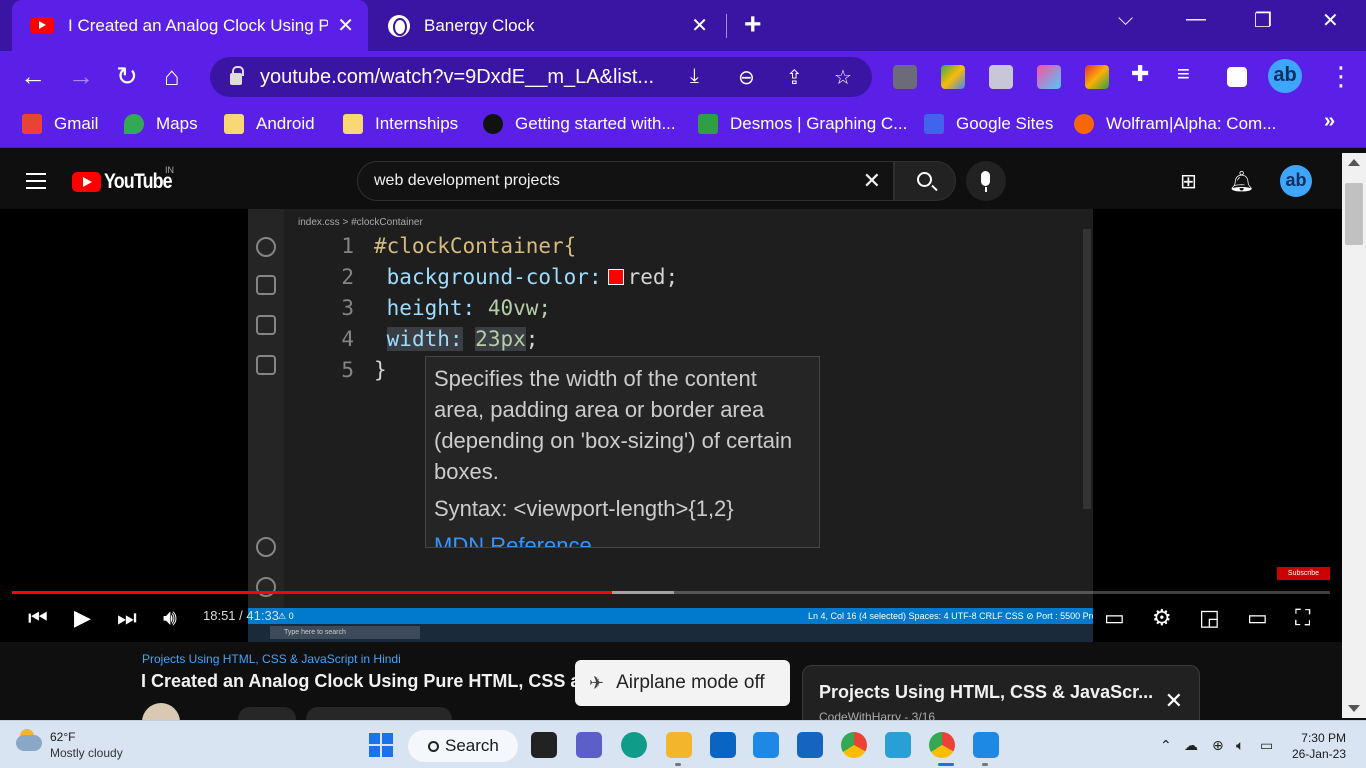  What do you see at coordinates (678, 764) in the screenshot?
I see `running-indicator` at bounding box center [678, 764].